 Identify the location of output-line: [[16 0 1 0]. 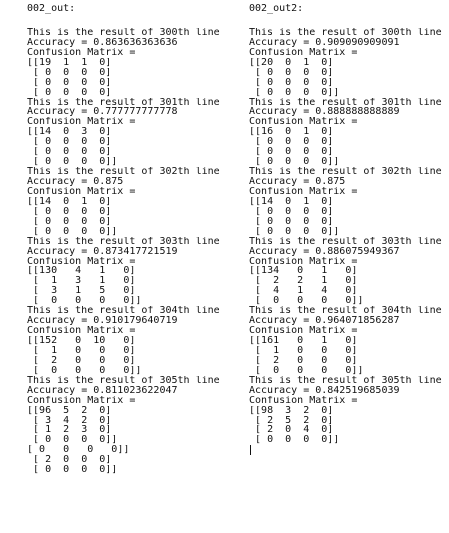
(291, 132).